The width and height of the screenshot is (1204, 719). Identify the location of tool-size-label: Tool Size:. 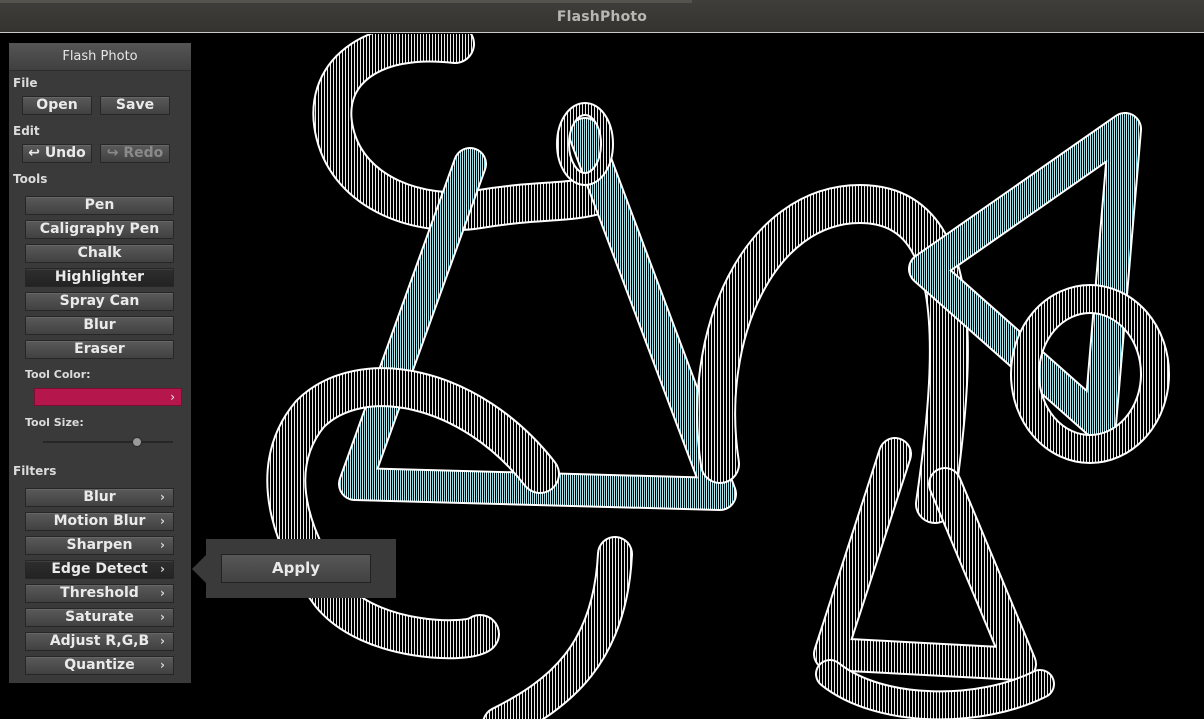
(54, 422).